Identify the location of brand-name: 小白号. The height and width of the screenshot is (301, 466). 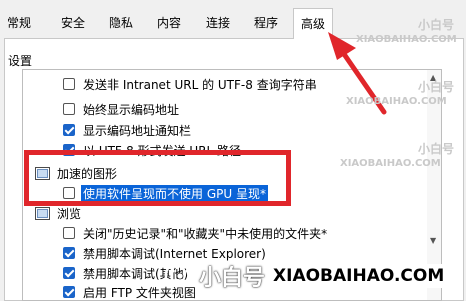
(232, 278).